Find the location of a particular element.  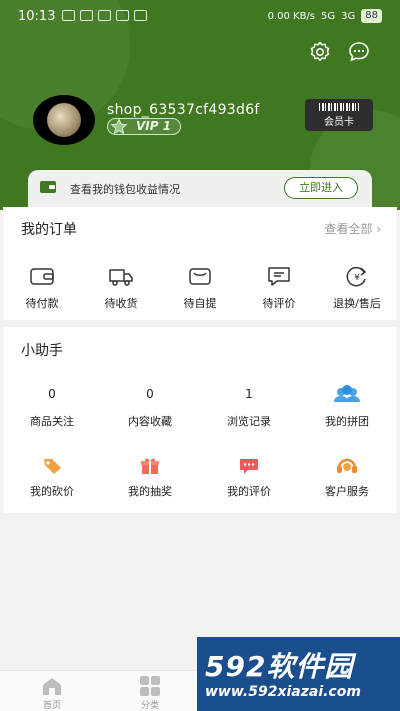

status-time: 10:13 is located at coordinates (37, 16).